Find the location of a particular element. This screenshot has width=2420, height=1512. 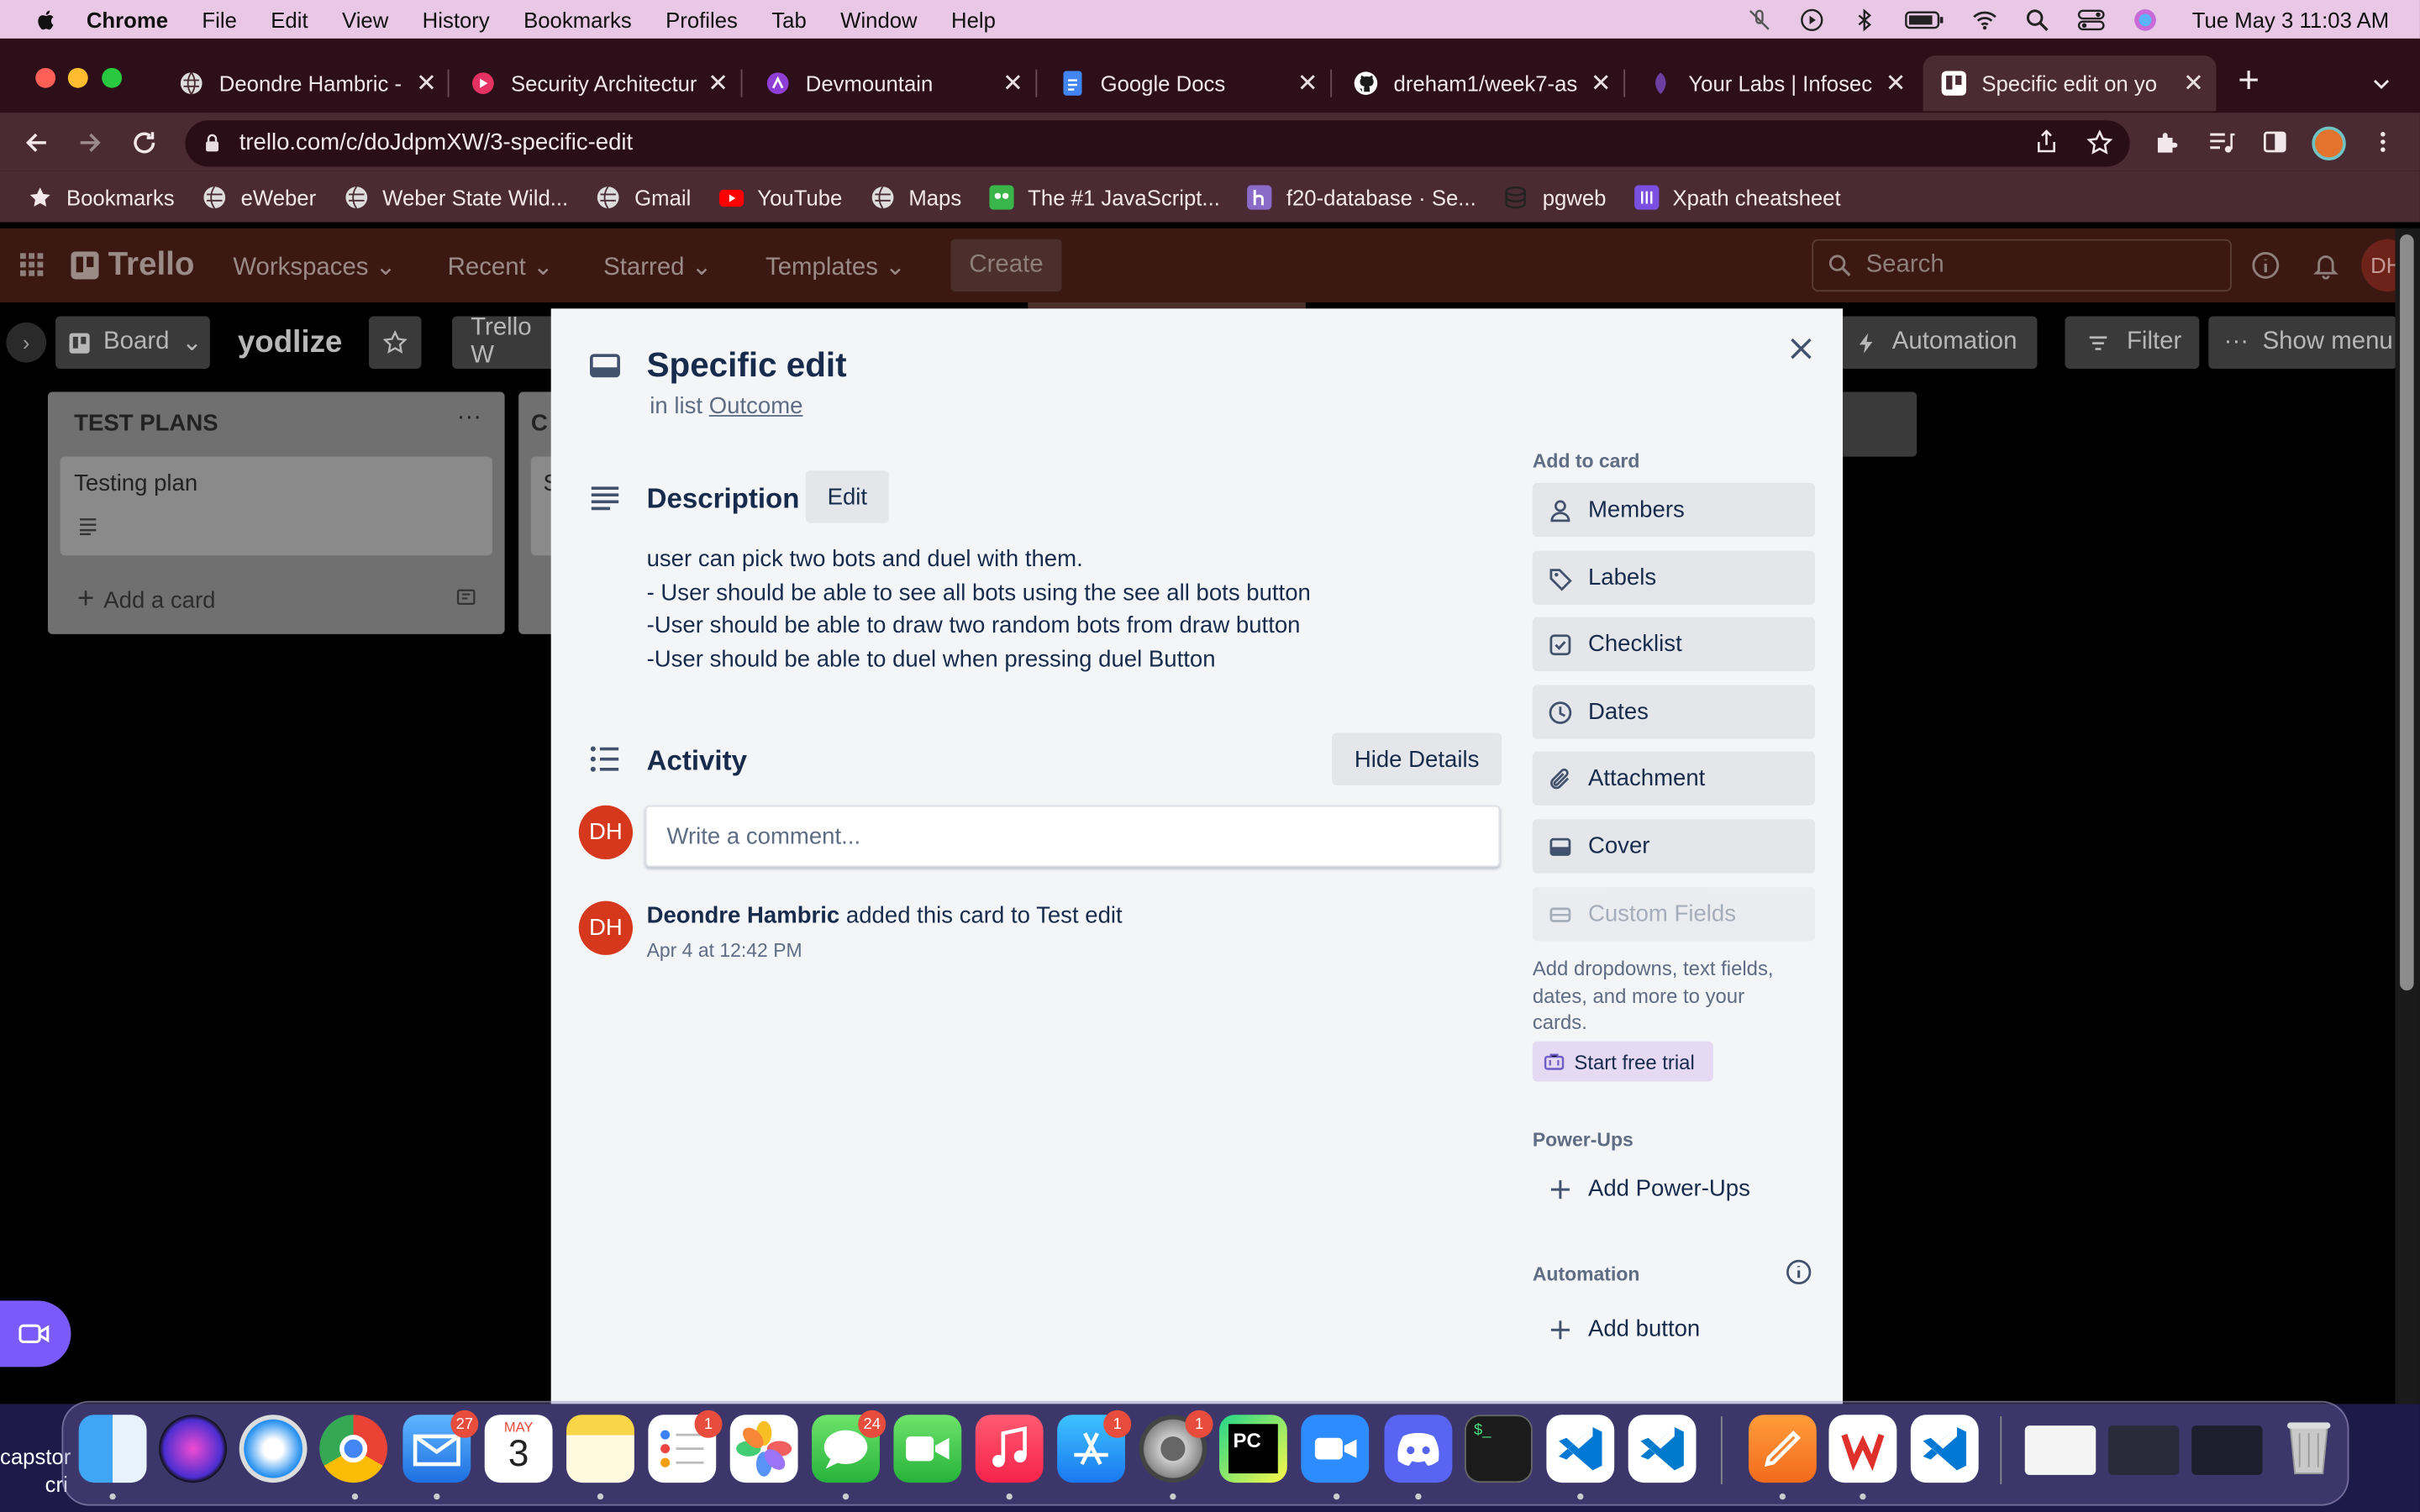

trash-icon is located at coordinates (2309, 1446).